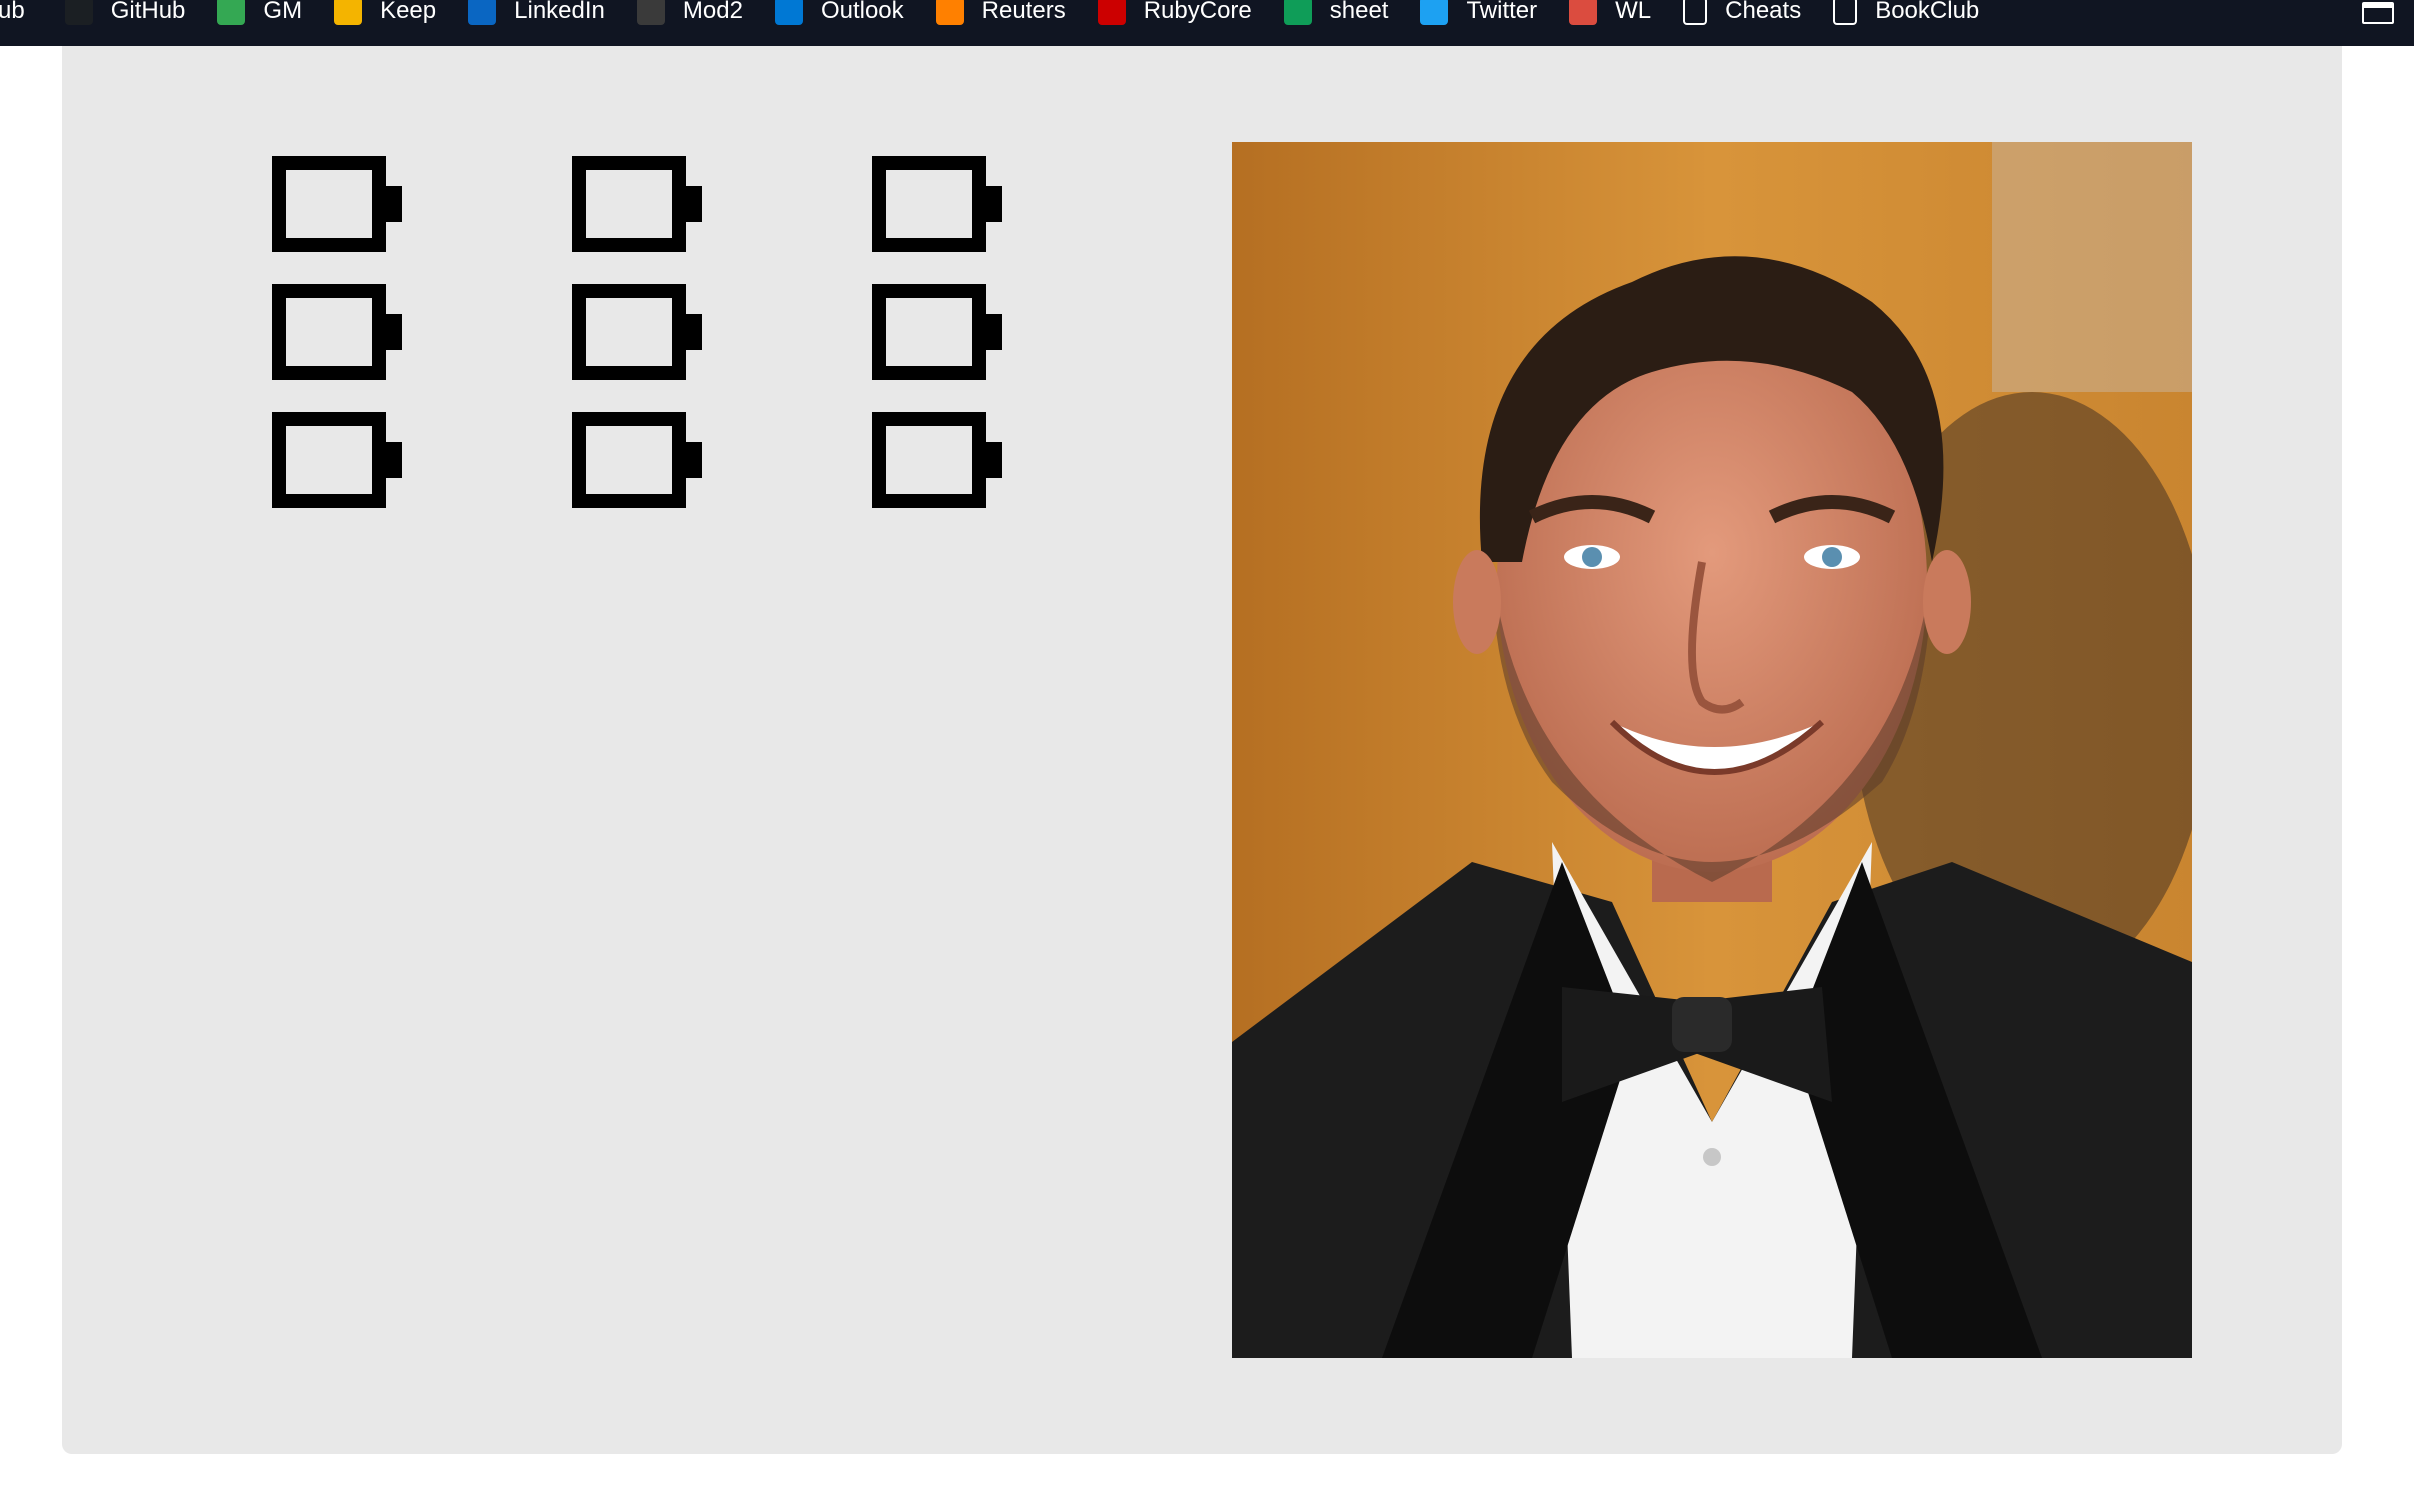 This screenshot has width=2414, height=1502. I want to click on bookmark-wl: WL, so click(1610, 23).